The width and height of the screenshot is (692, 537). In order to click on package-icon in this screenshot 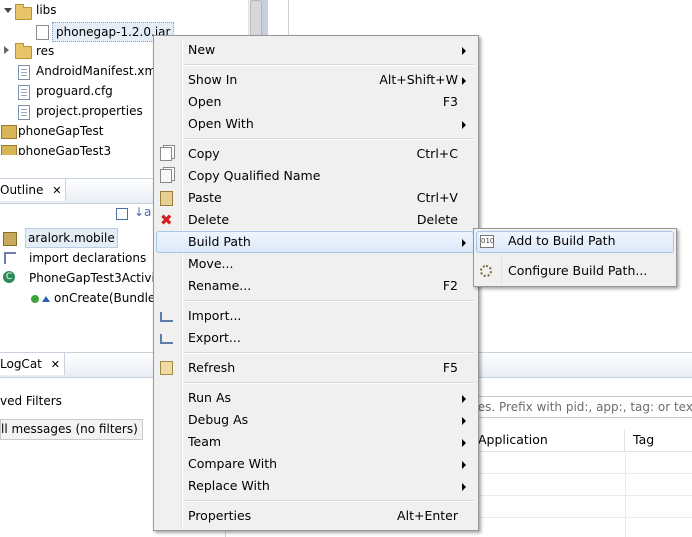, I will do `click(10, 239)`.